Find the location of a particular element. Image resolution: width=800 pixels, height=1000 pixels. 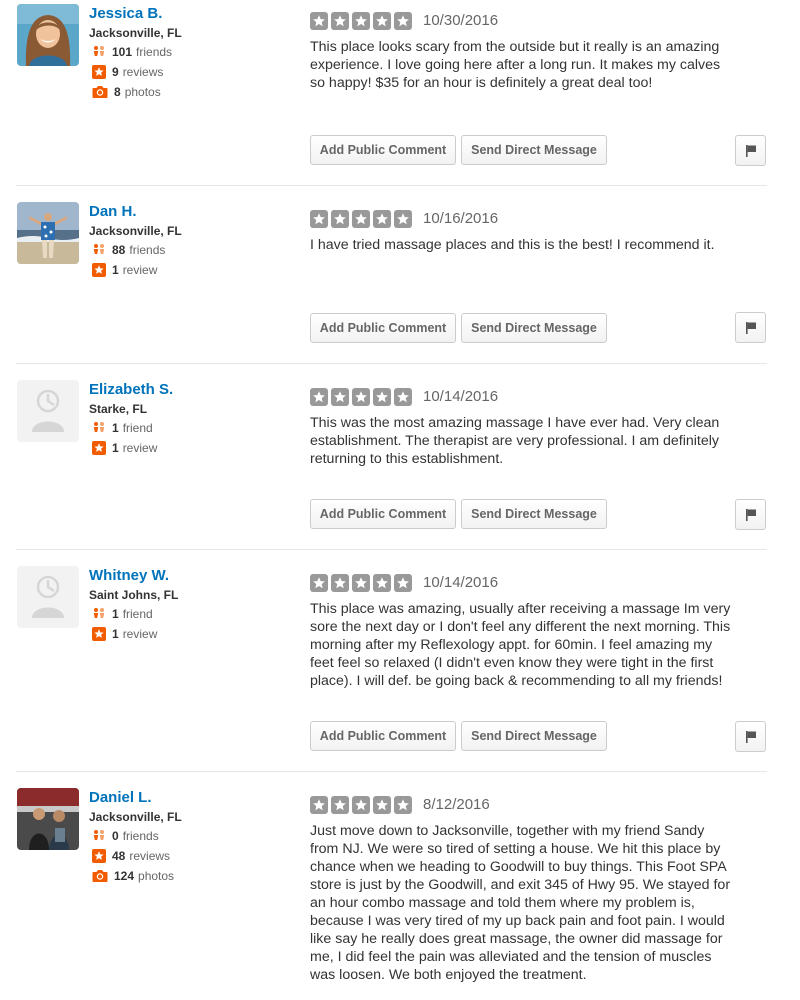

friends-count: 101 is located at coordinates (122, 52).